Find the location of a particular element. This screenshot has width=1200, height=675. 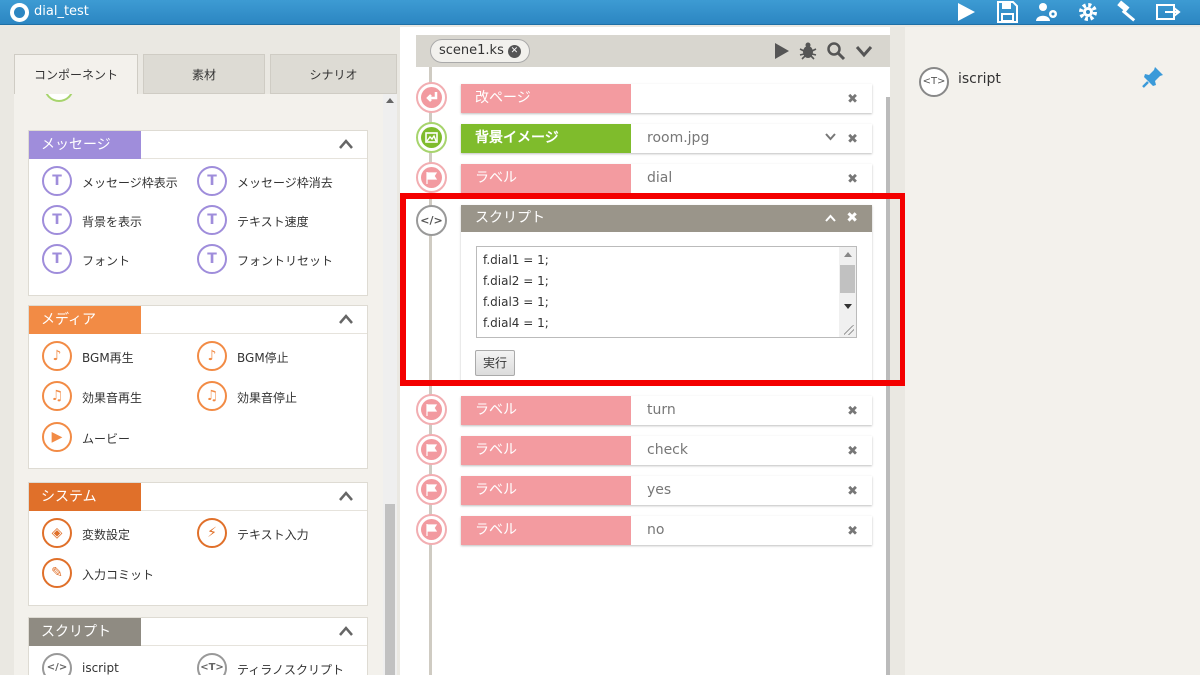

scene-tab: scene1.ks ✕ is located at coordinates (480, 51).